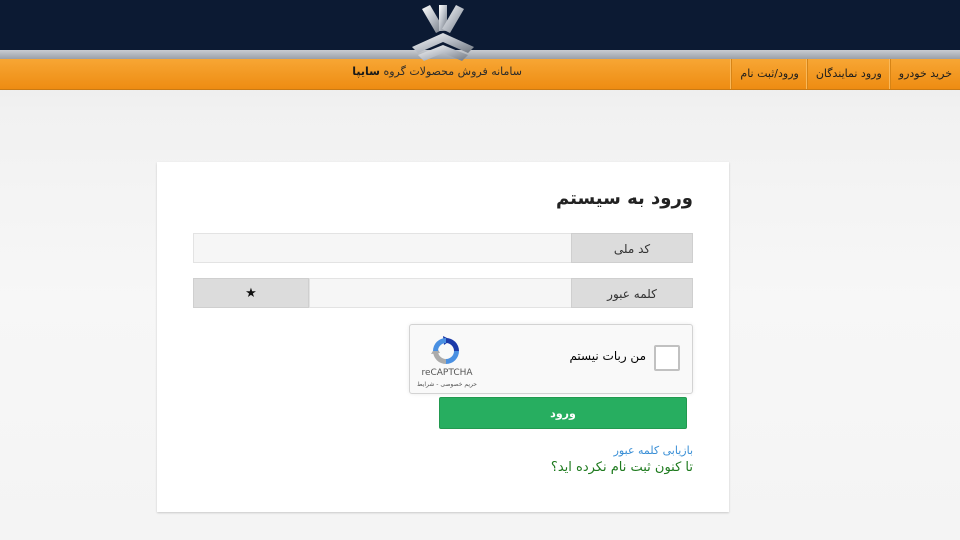  I want to click on recaptcha-brand: reCAPTCHA, so click(447, 373).